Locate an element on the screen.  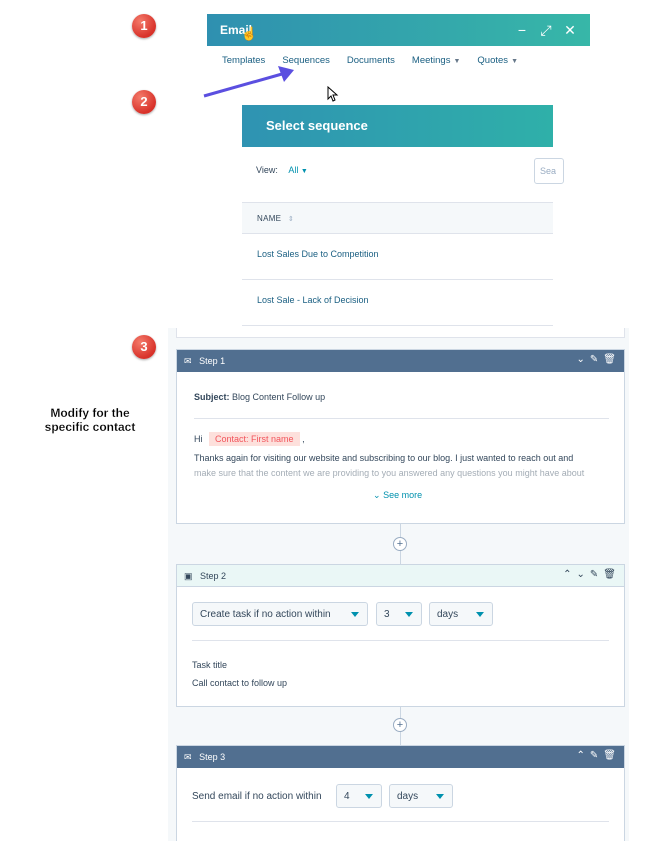
subject-value: Blog Content Follow up is located at coordinates (279, 397).